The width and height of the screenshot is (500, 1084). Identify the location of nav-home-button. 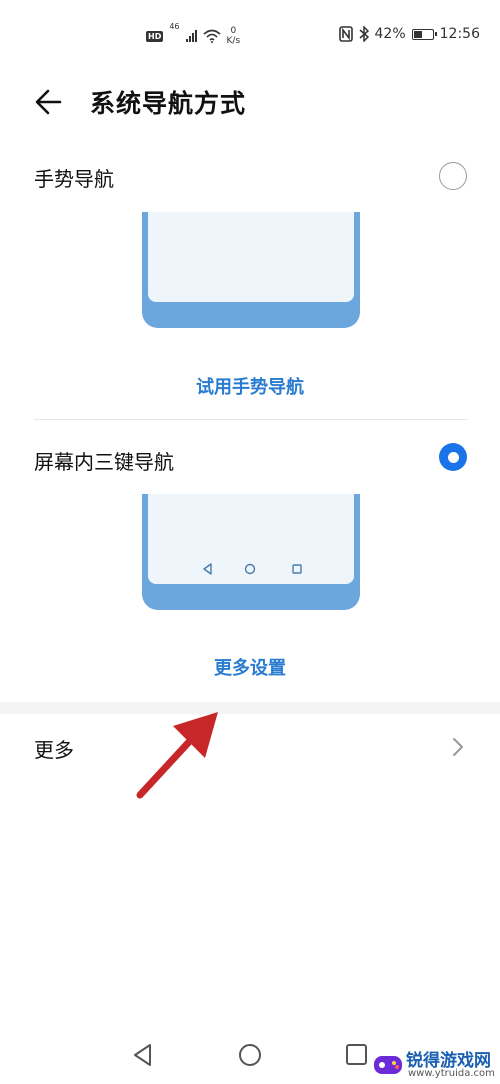
(250, 1055).